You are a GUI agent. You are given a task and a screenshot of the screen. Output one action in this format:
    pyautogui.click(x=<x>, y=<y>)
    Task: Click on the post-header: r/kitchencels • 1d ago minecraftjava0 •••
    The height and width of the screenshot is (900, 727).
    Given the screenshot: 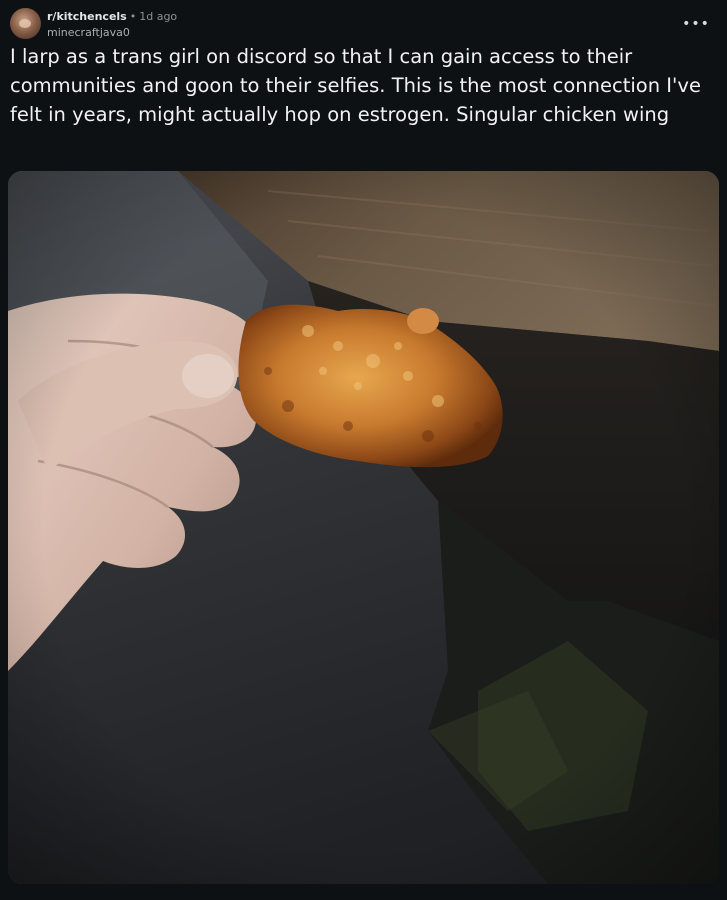 What is the action you would take?
    pyautogui.click(x=360, y=24)
    